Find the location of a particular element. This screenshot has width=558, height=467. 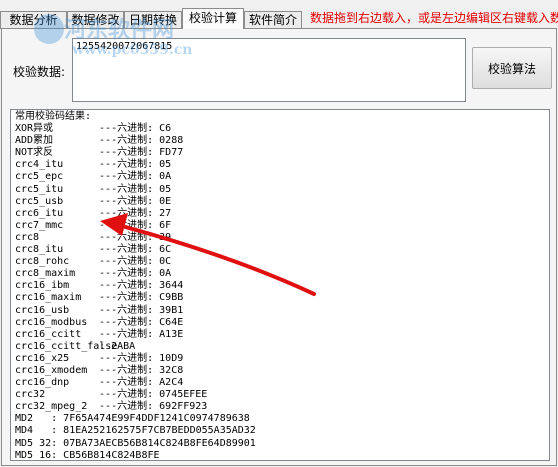

checksum-value: 0288 is located at coordinates (171, 141).